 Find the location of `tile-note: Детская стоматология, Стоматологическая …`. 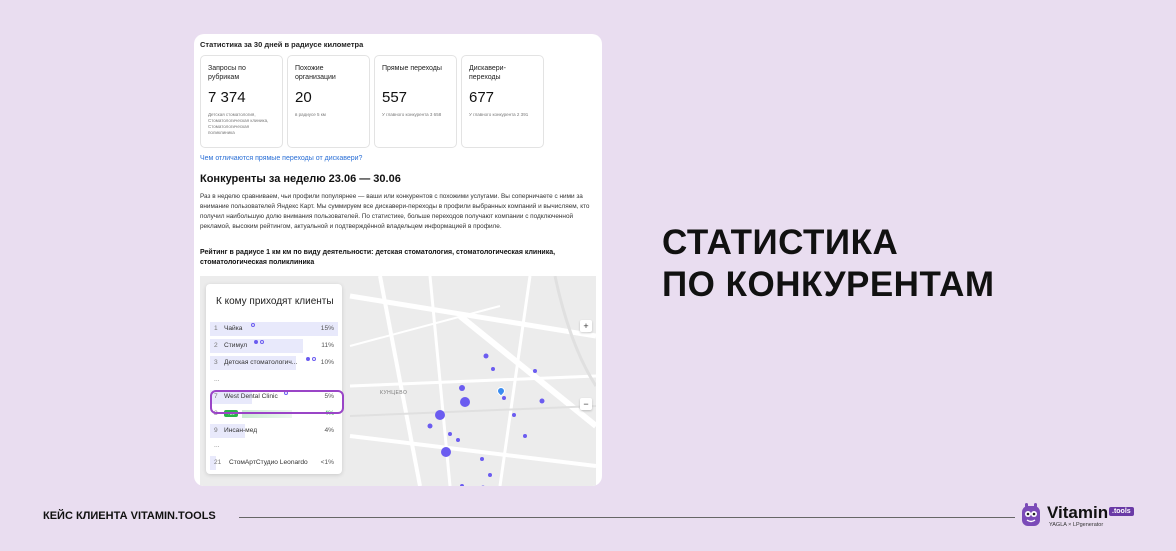

tile-note: Детская стоматология, Стоматологическая … is located at coordinates (238, 123).